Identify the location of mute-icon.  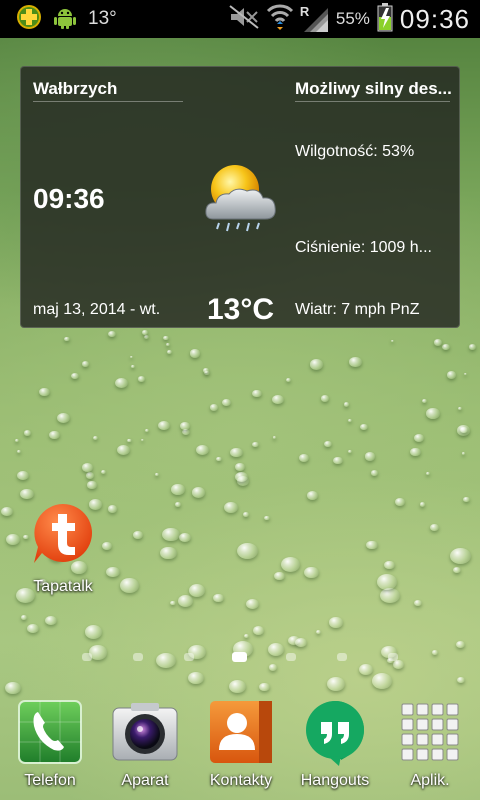
(244, 19).